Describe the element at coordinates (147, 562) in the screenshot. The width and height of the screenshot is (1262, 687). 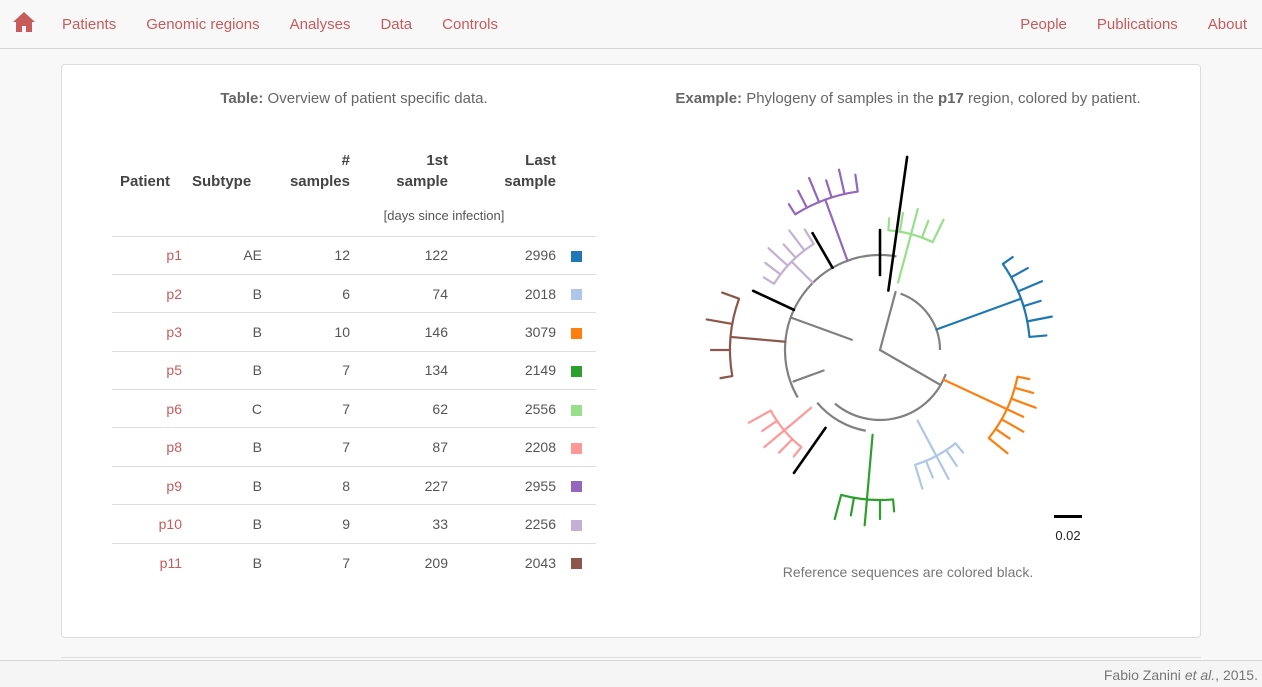
I see `cell-patient: p11` at that location.